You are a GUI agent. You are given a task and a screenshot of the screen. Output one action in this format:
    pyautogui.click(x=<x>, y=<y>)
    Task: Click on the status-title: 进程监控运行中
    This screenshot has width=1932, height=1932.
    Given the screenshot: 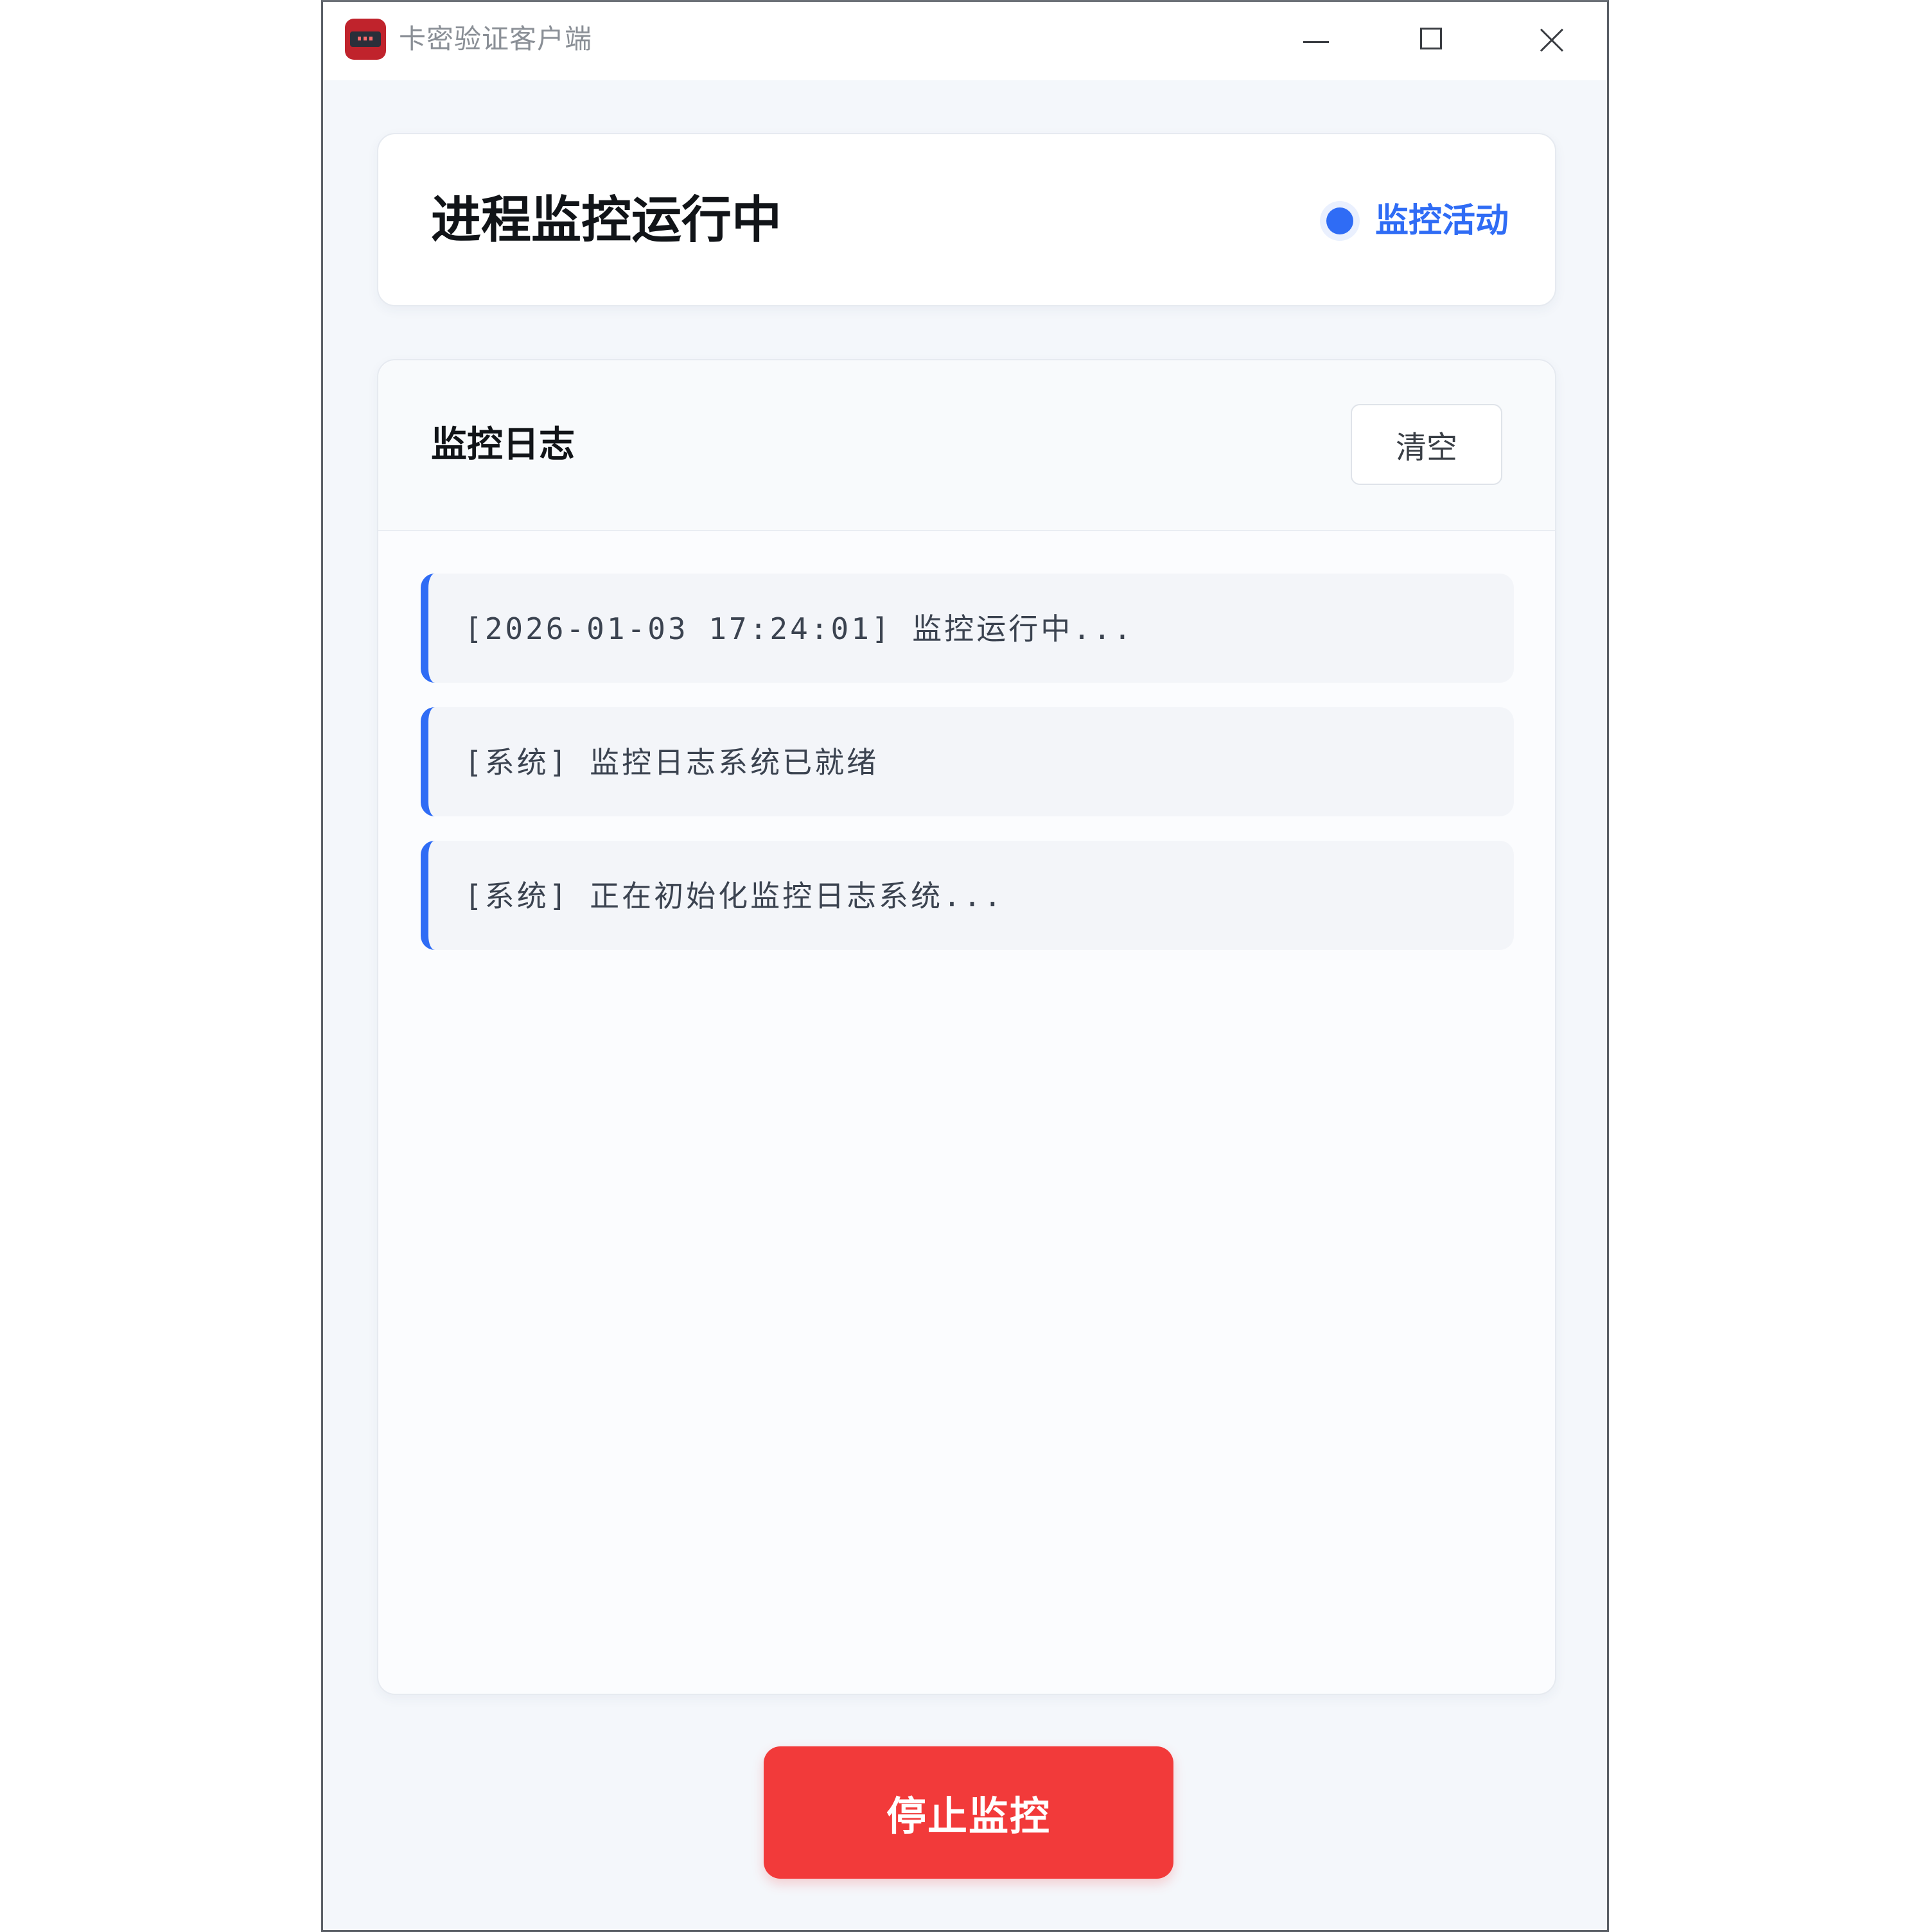 What is the action you would take?
    pyautogui.click(x=606, y=220)
    